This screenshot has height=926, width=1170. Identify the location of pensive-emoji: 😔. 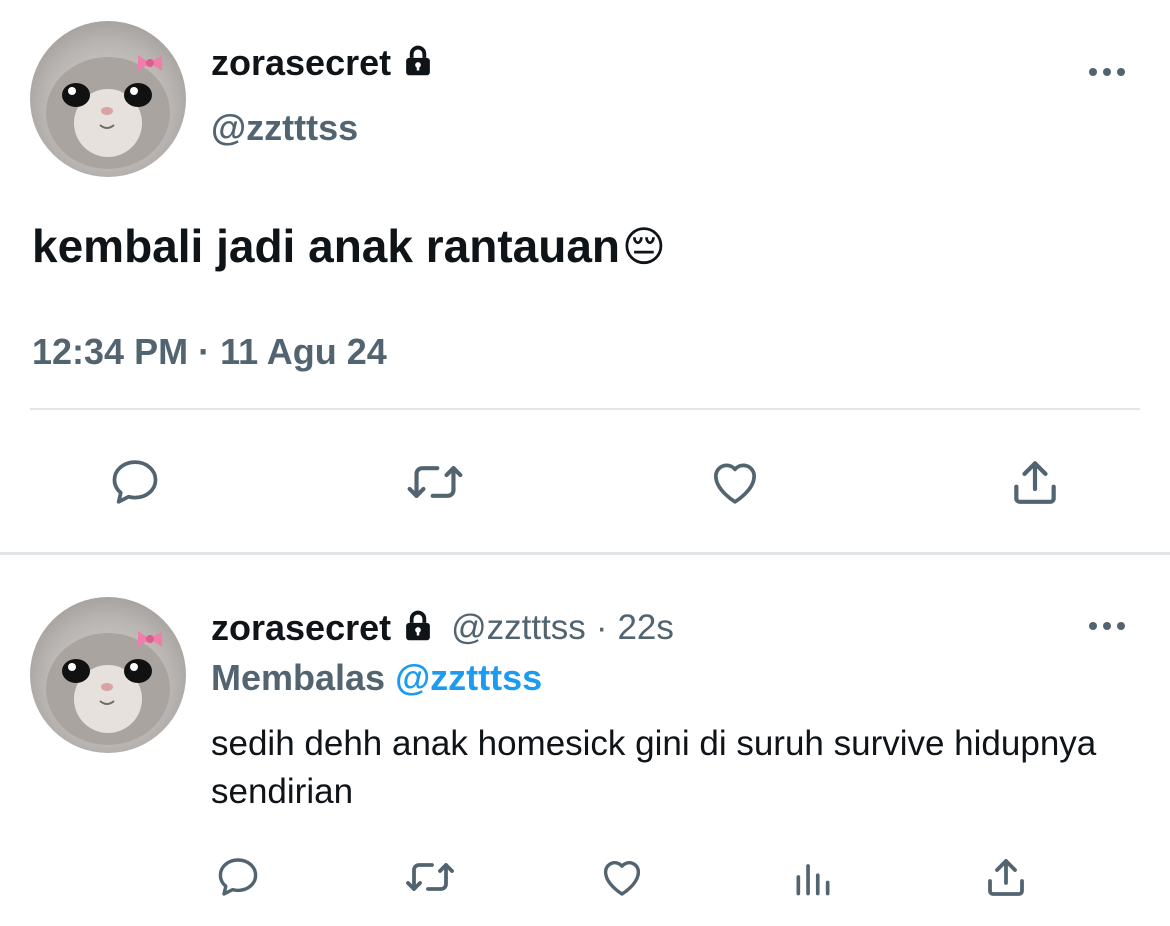
(644, 246).